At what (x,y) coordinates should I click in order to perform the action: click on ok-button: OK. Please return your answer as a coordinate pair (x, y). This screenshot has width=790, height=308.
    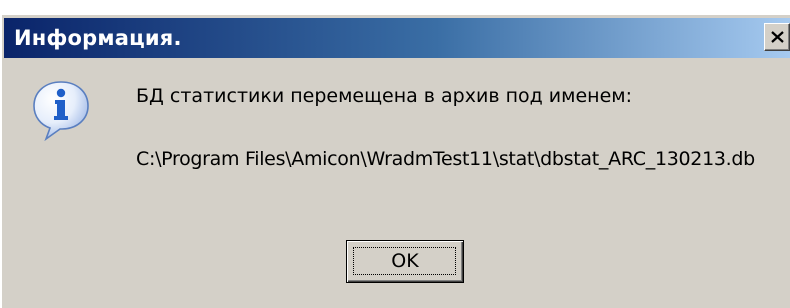
    Looking at the image, I should click on (405, 261).